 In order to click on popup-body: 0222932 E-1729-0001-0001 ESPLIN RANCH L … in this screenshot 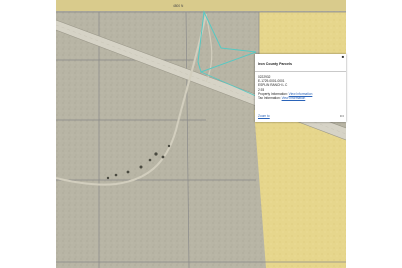, I will do `click(285, 87)`.